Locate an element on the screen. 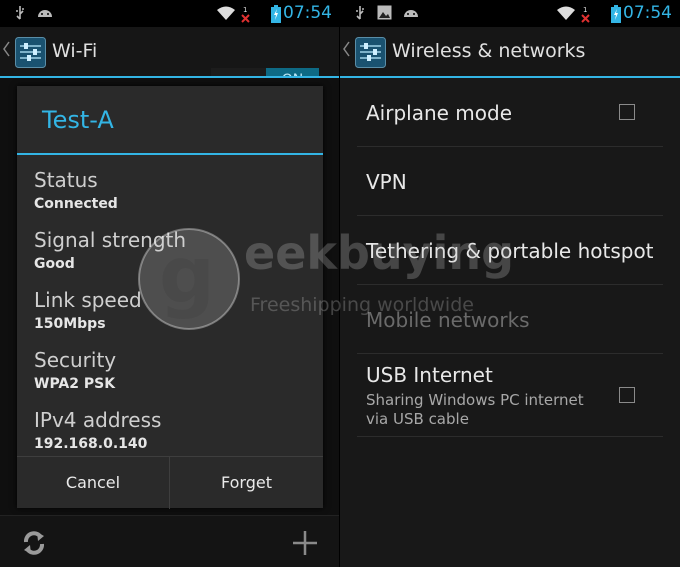 The height and width of the screenshot is (567, 680). bottom-action-bar is located at coordinates (170, 541).